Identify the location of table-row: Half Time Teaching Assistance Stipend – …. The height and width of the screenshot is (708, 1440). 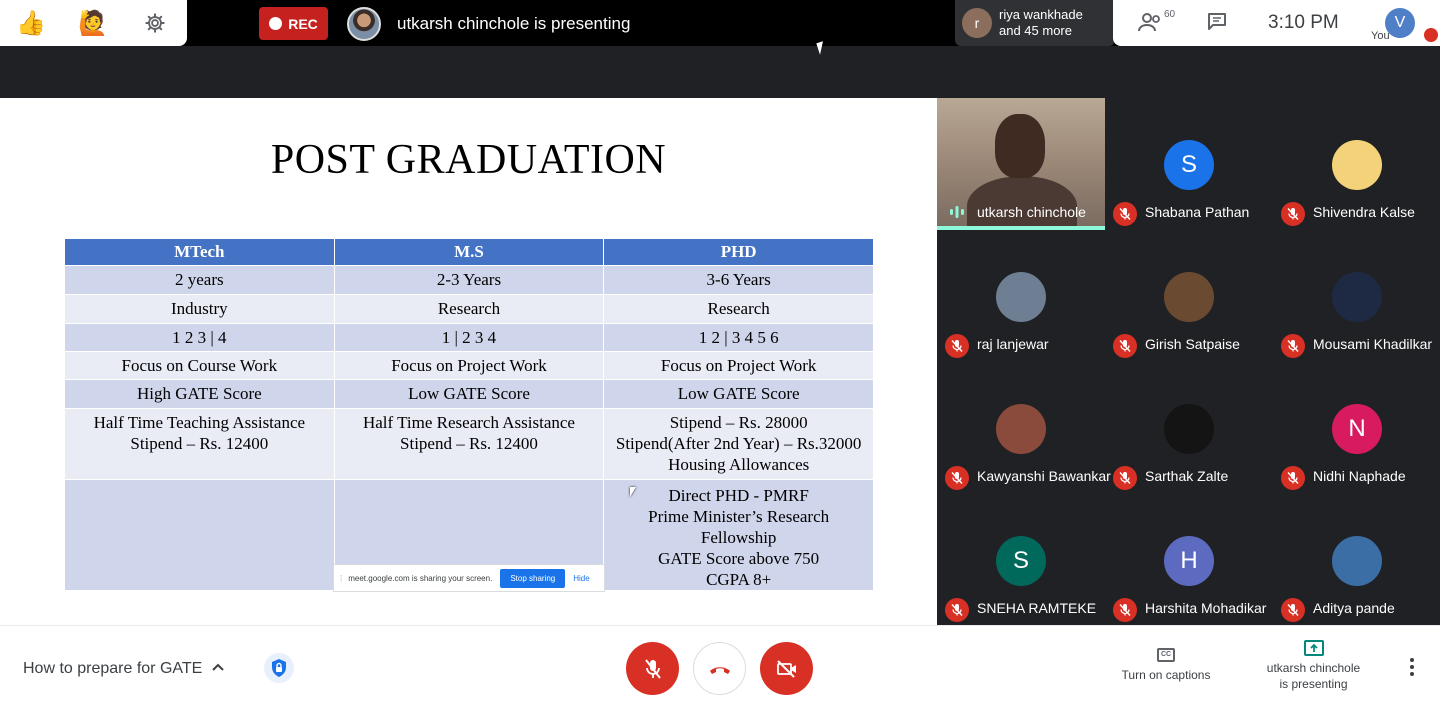
(469, 444).